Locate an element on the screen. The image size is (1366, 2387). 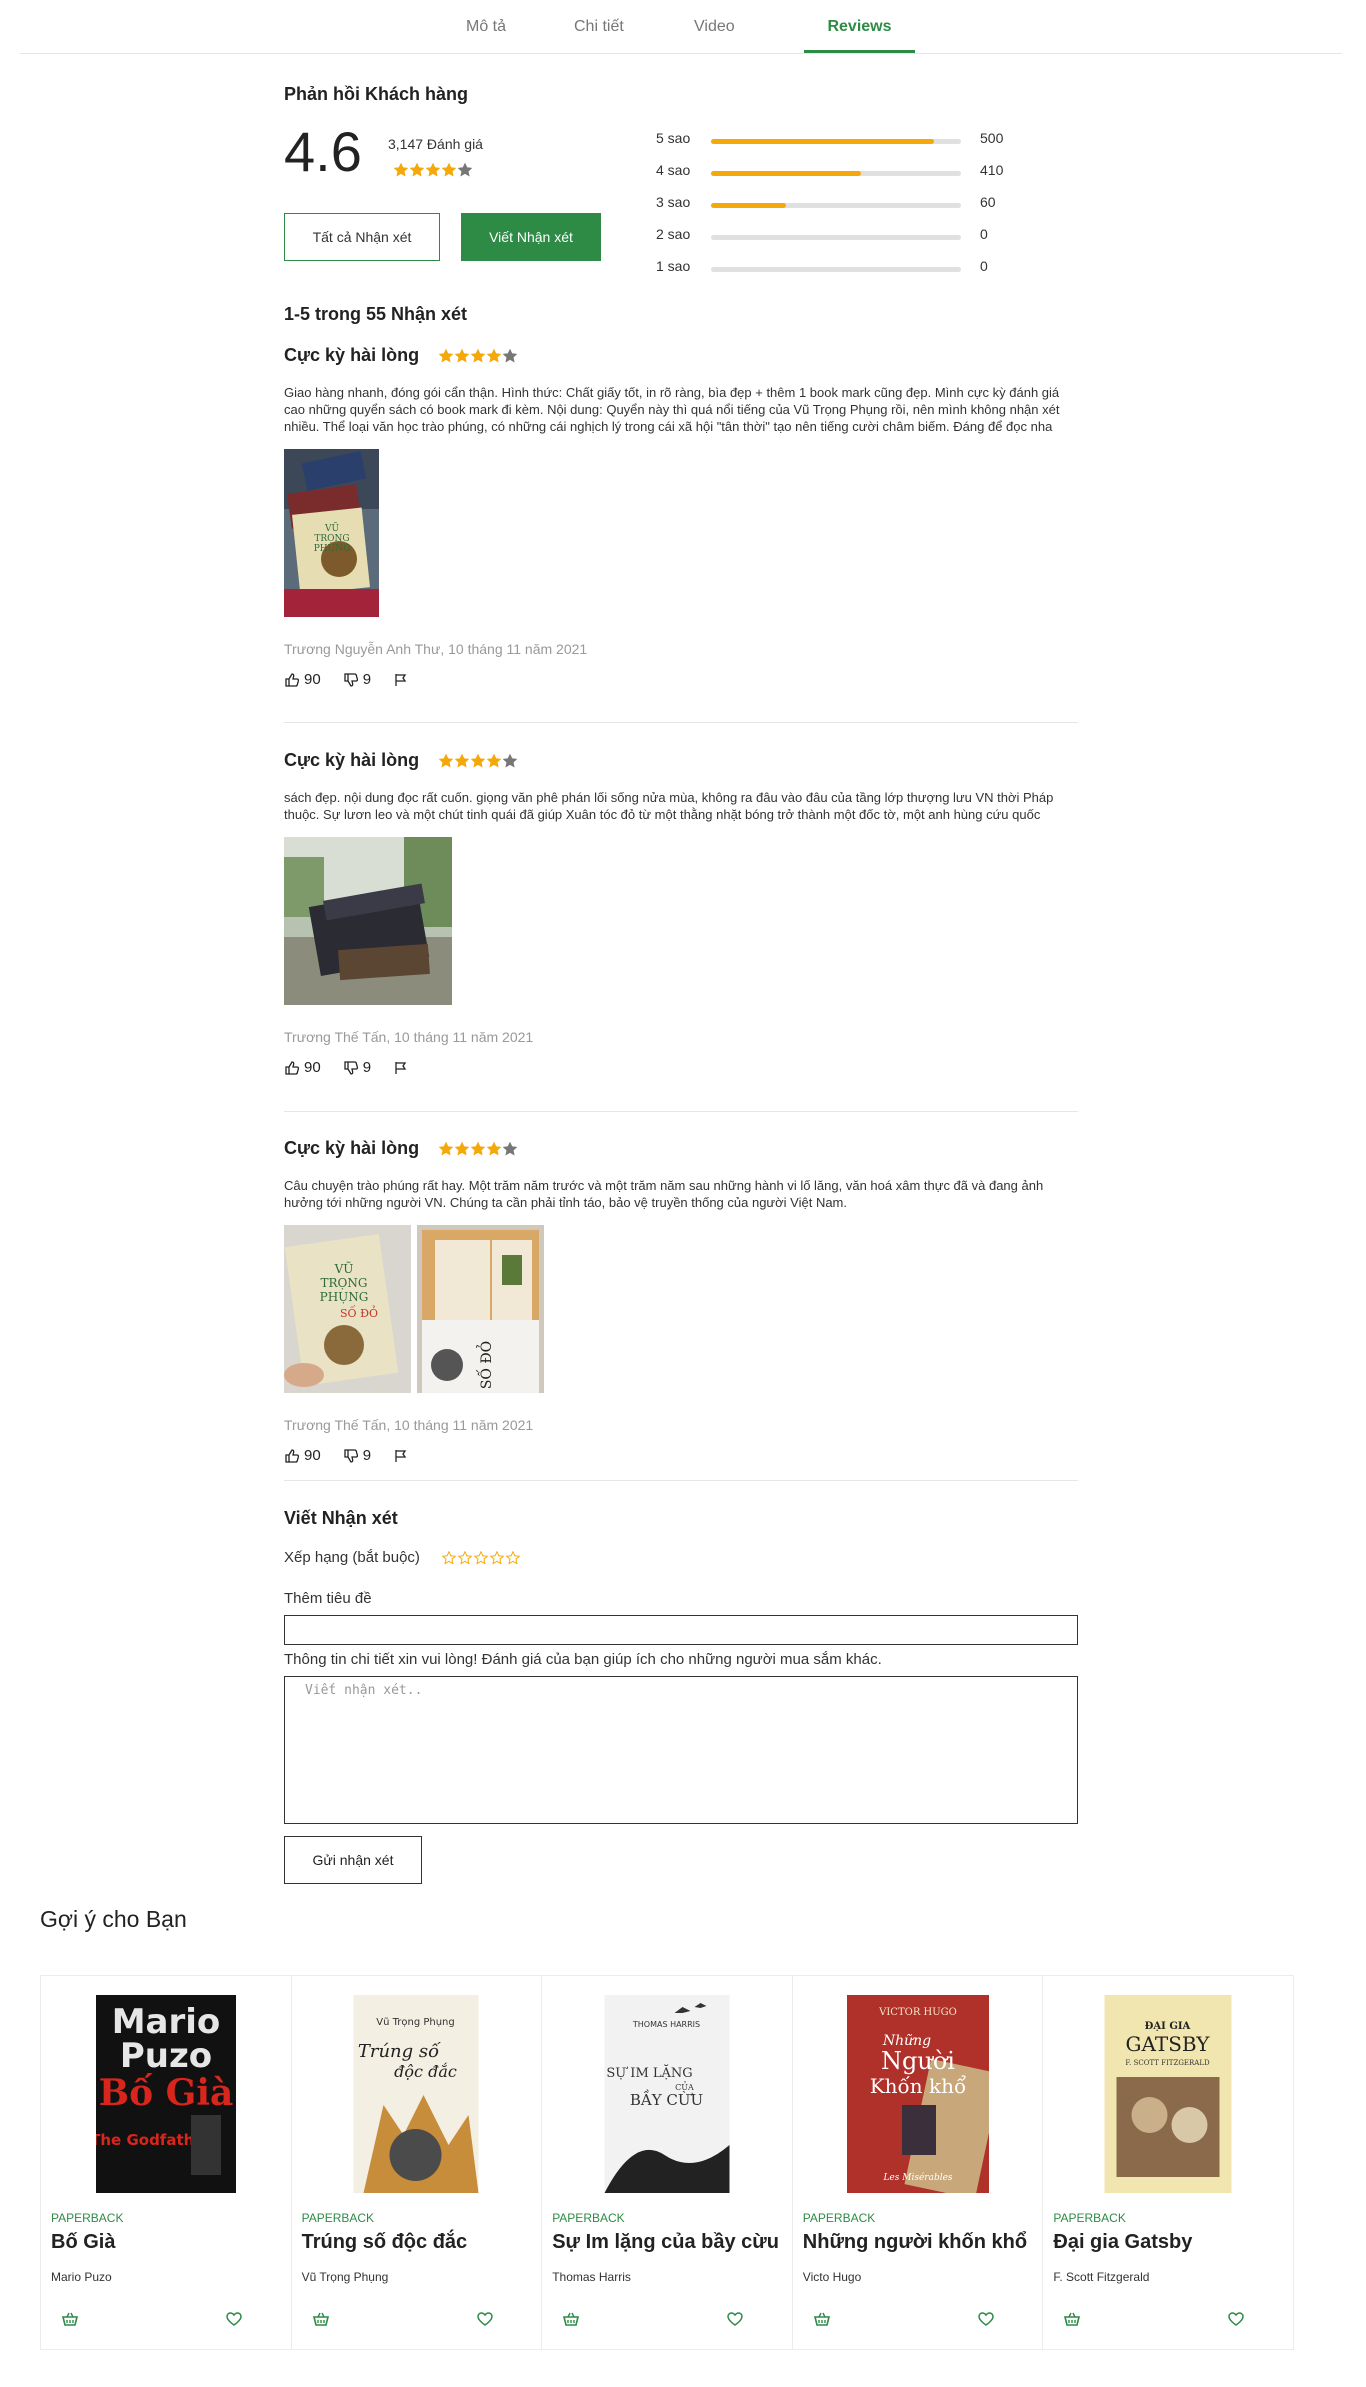
tab-details: Chi tiết is located at coordinates (599, 27).